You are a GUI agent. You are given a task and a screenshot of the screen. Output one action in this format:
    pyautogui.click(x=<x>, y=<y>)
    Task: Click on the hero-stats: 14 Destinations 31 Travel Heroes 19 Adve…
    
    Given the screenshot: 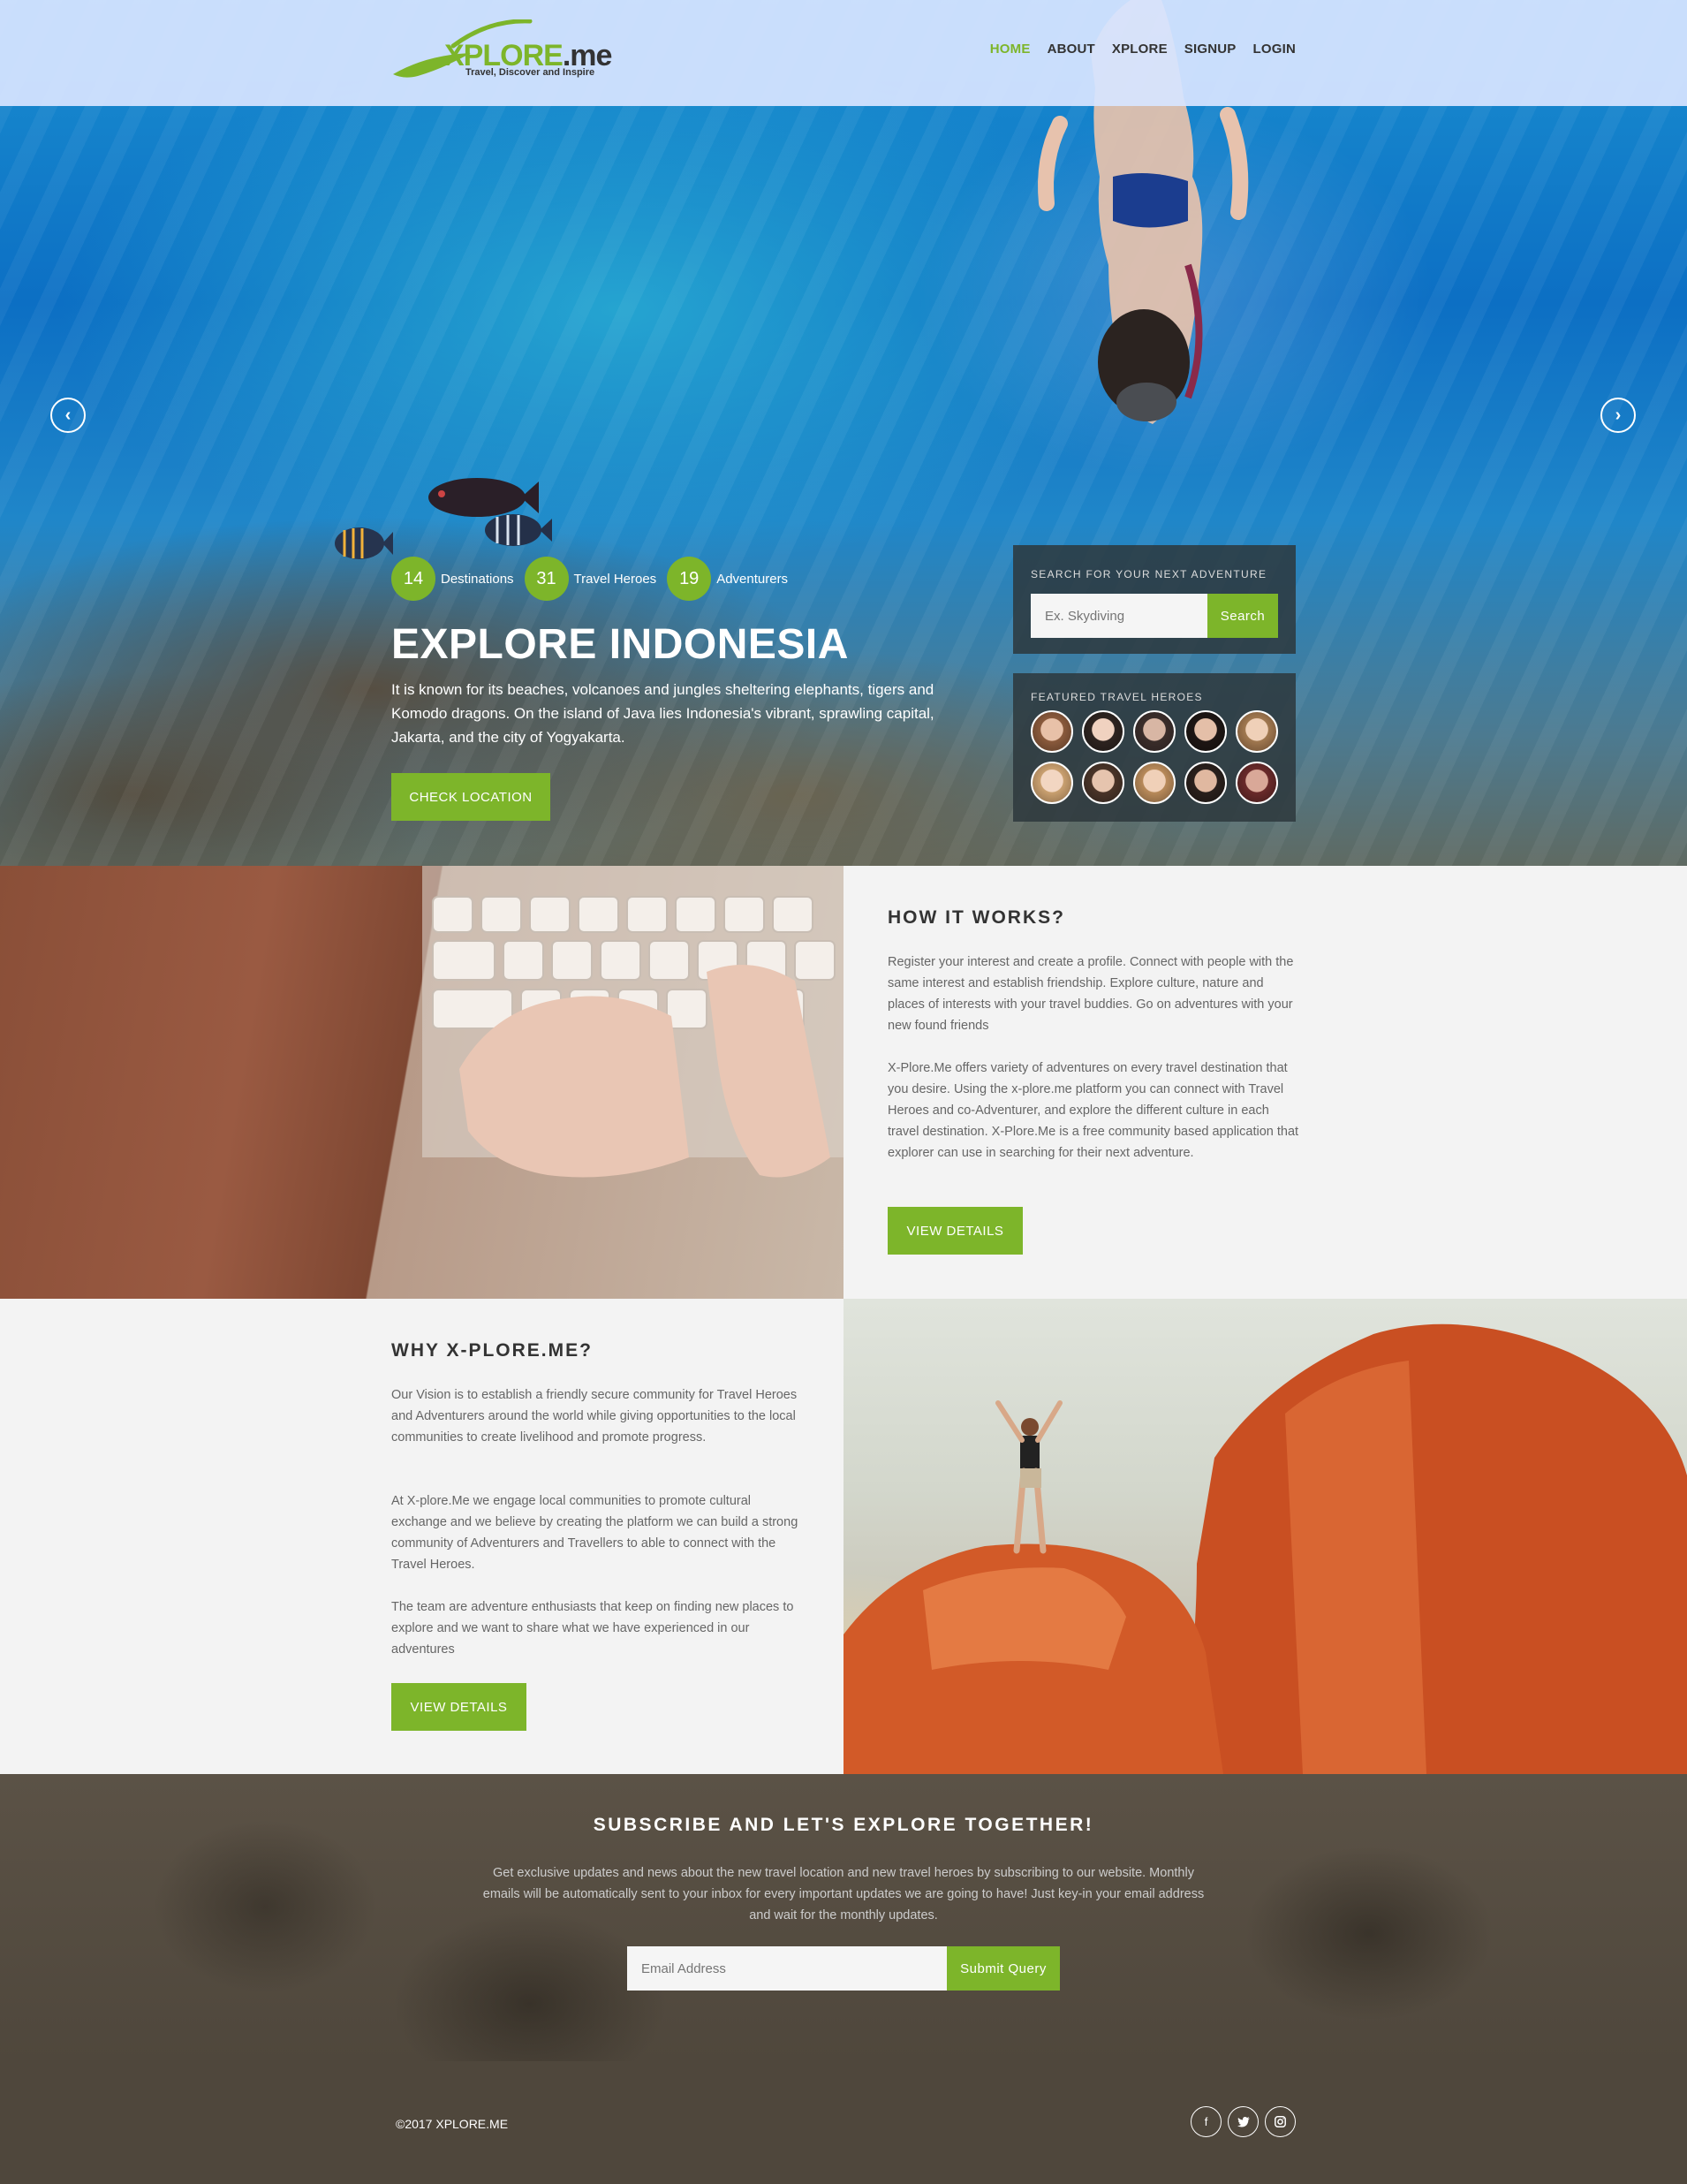 What is the action you would take?
    pyautogui.click(x=594, y=579)
    